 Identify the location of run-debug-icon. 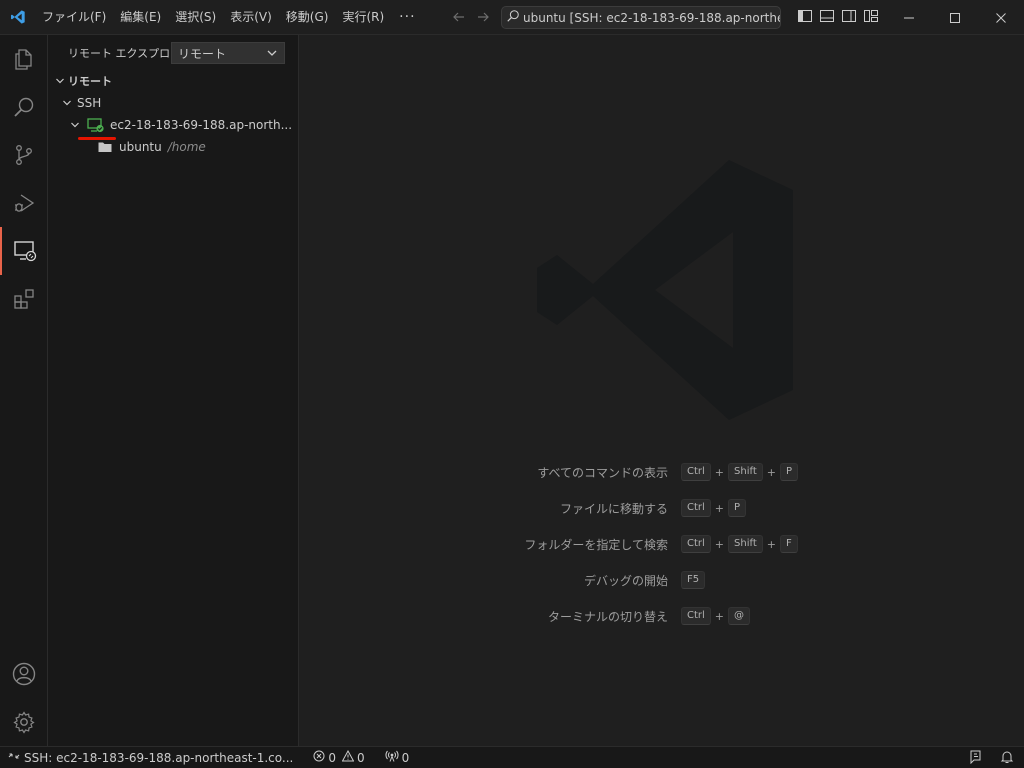
(24, 203).